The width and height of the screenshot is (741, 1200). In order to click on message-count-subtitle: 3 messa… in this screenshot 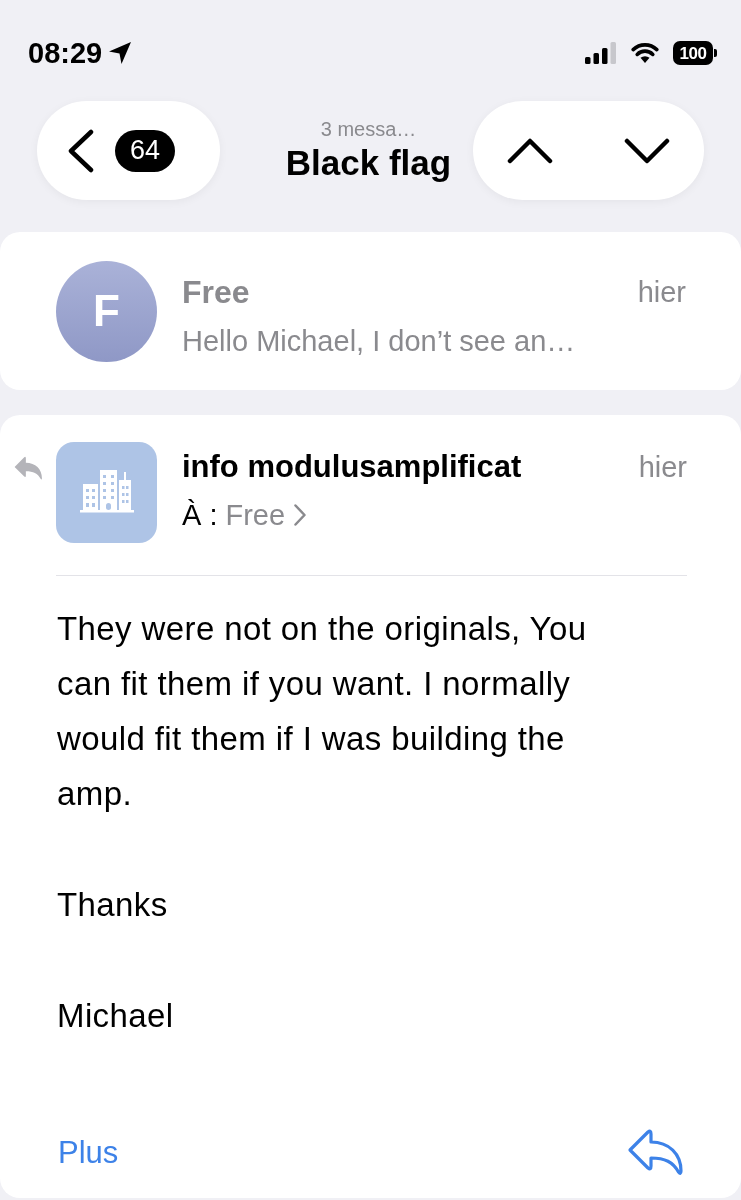, I will do `click(368, 128)`.